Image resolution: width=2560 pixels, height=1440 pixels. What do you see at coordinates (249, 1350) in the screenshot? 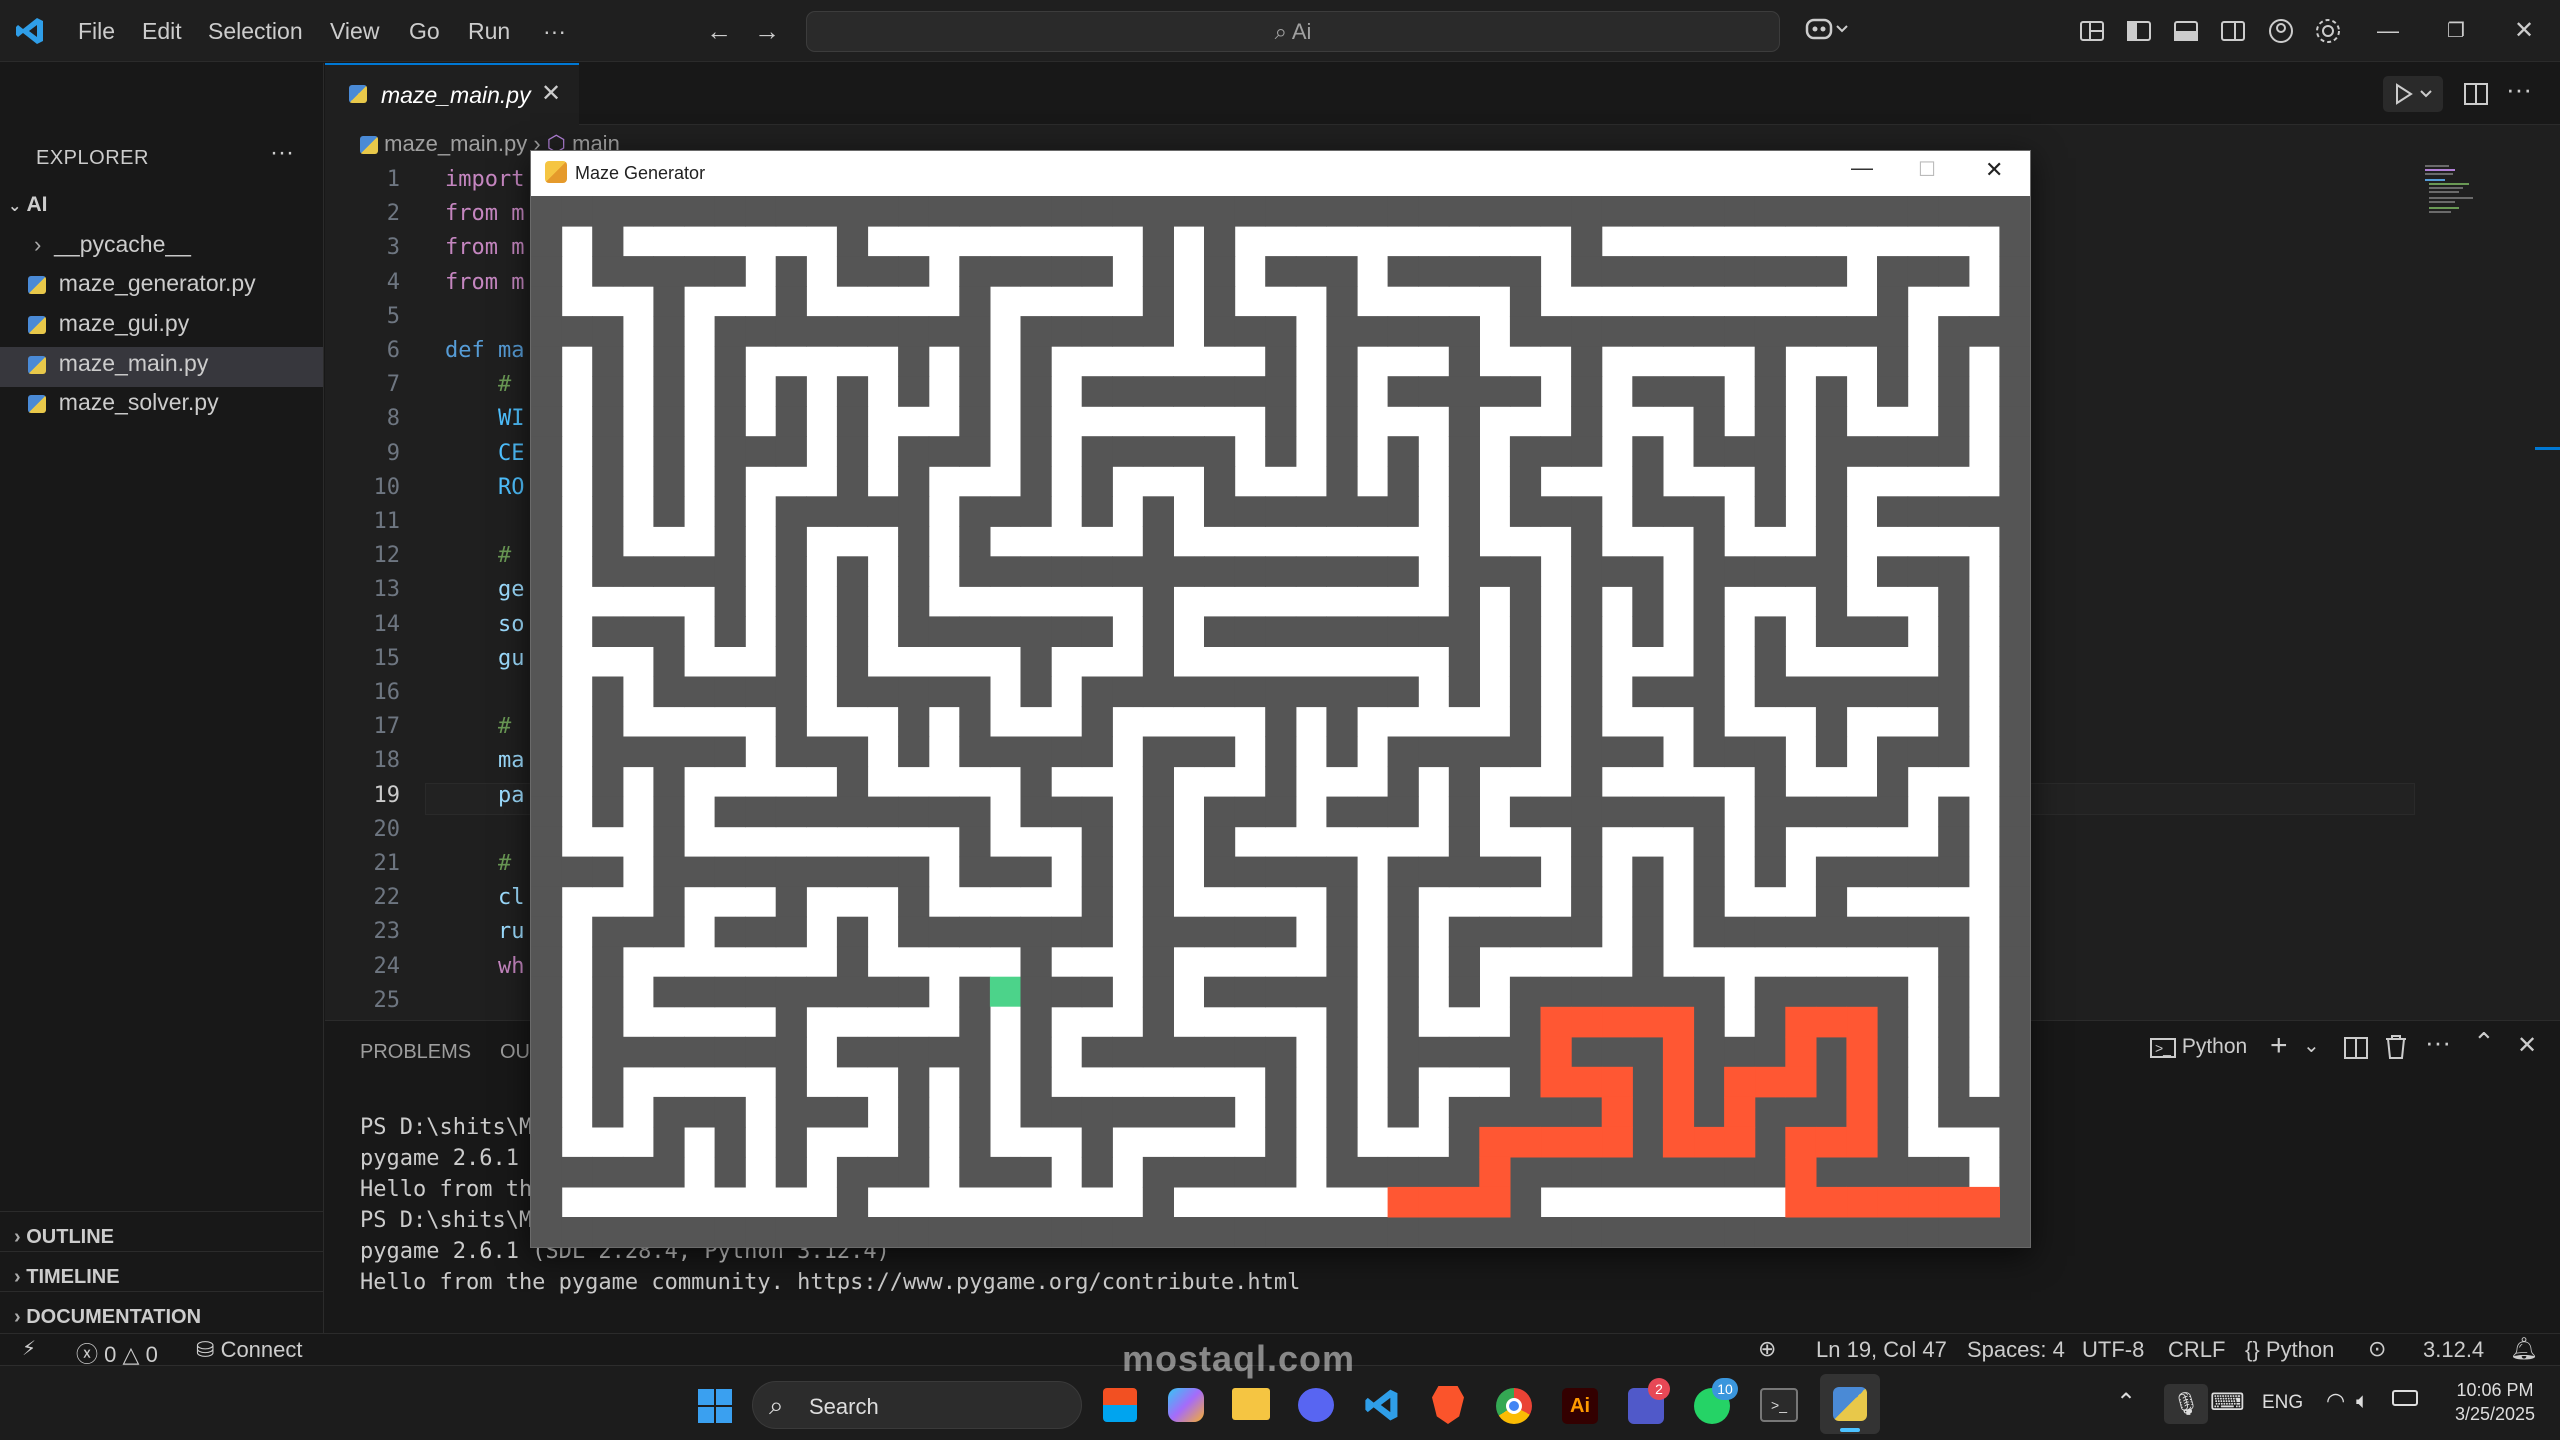
I see `connect-item: ⛁ Connect` at bounding box center [249, 1350].